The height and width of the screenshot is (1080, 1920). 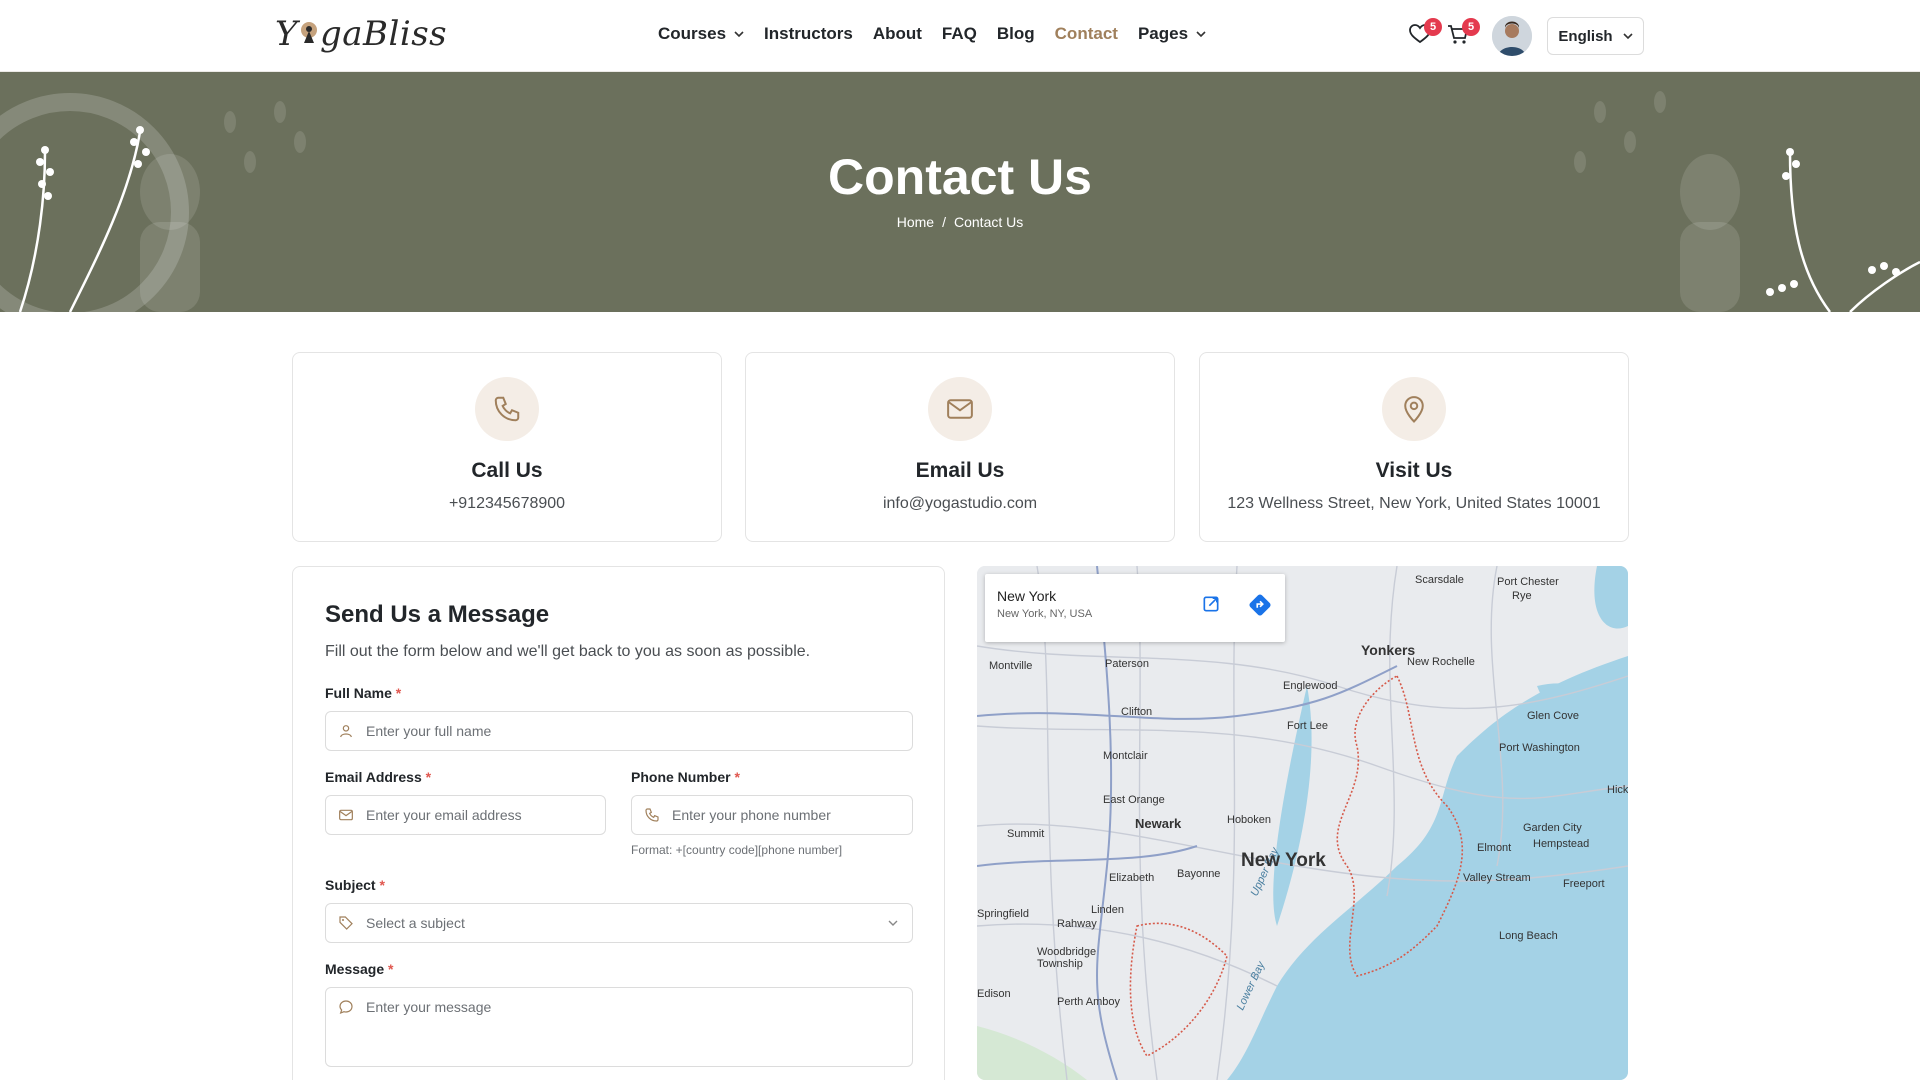 What do you see at coordinates (1552, 828) in the screenshot?
I see `map-label: Garden City` at bounding box center [1552, 828].